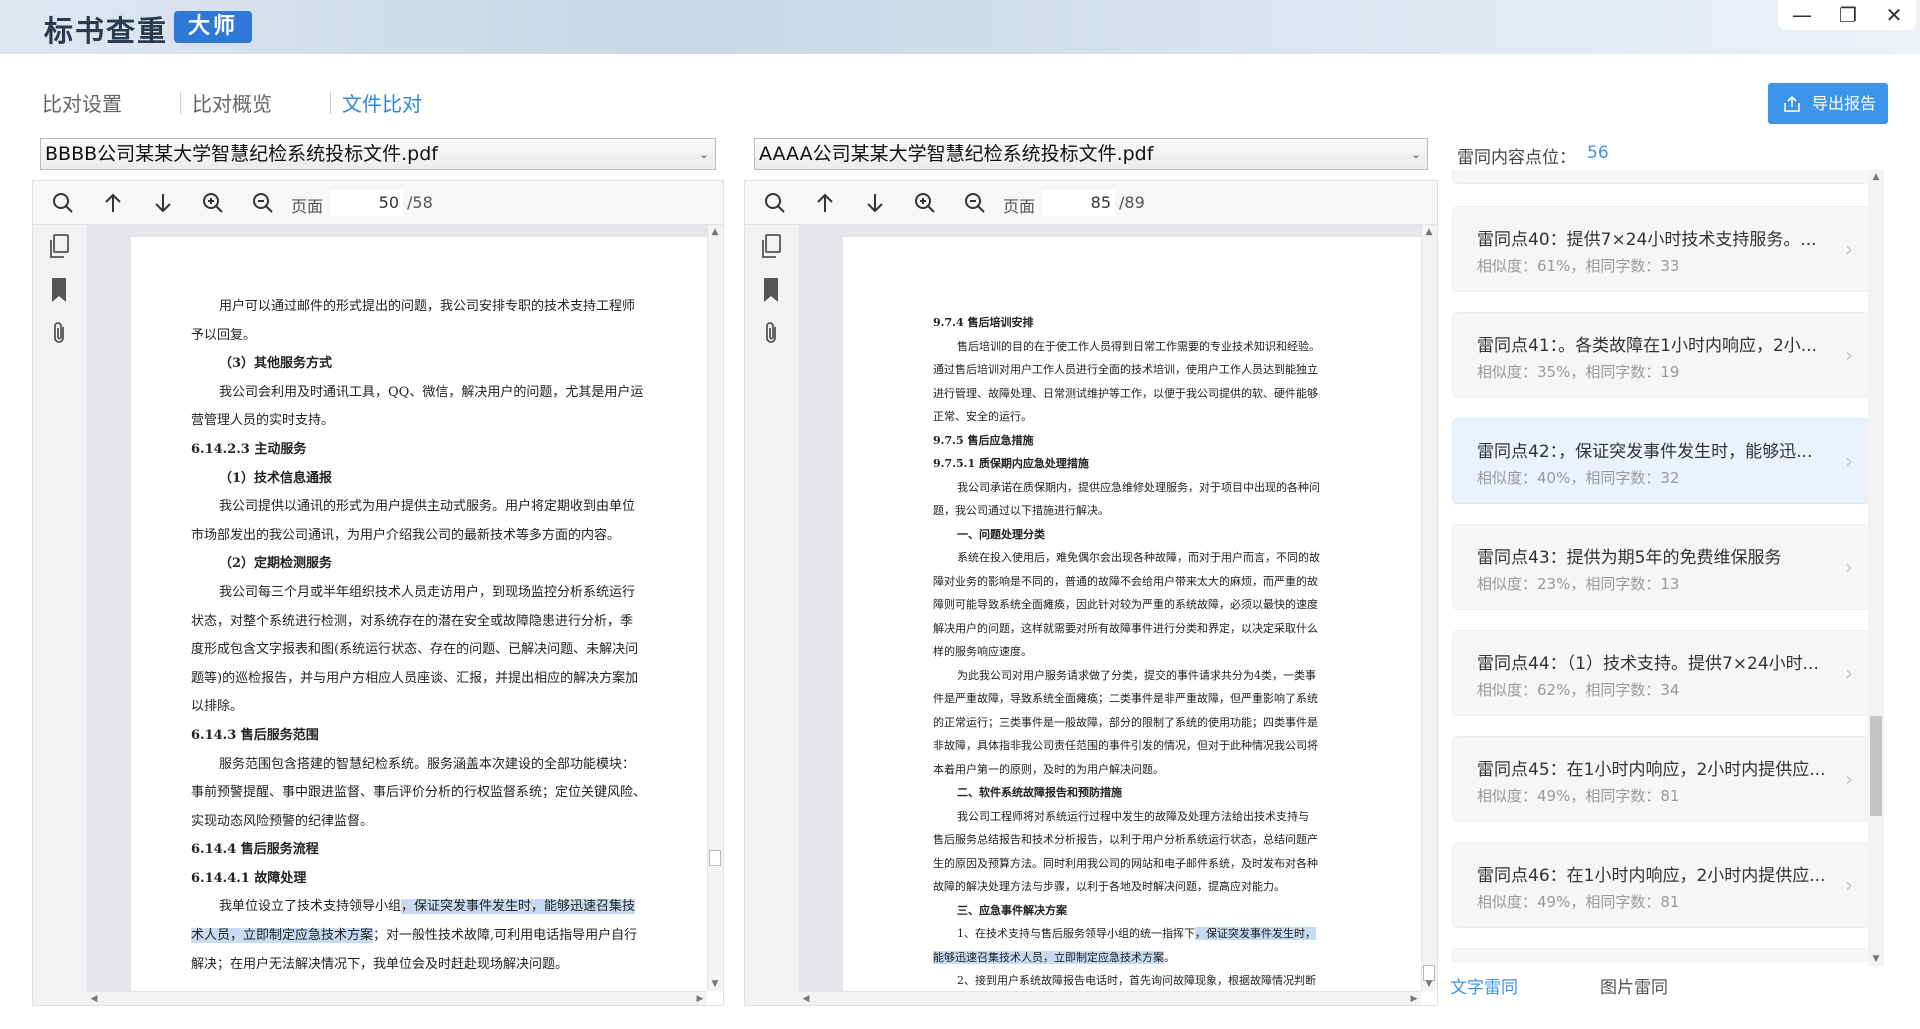  What do you see at coordinates (1125, 722) in the screenshot?
I see `doc-line: 的正常运行；三类事件是一般故障，部分的限制了系统的使用功能；四类事件是` at bounding box center [1125, 722].